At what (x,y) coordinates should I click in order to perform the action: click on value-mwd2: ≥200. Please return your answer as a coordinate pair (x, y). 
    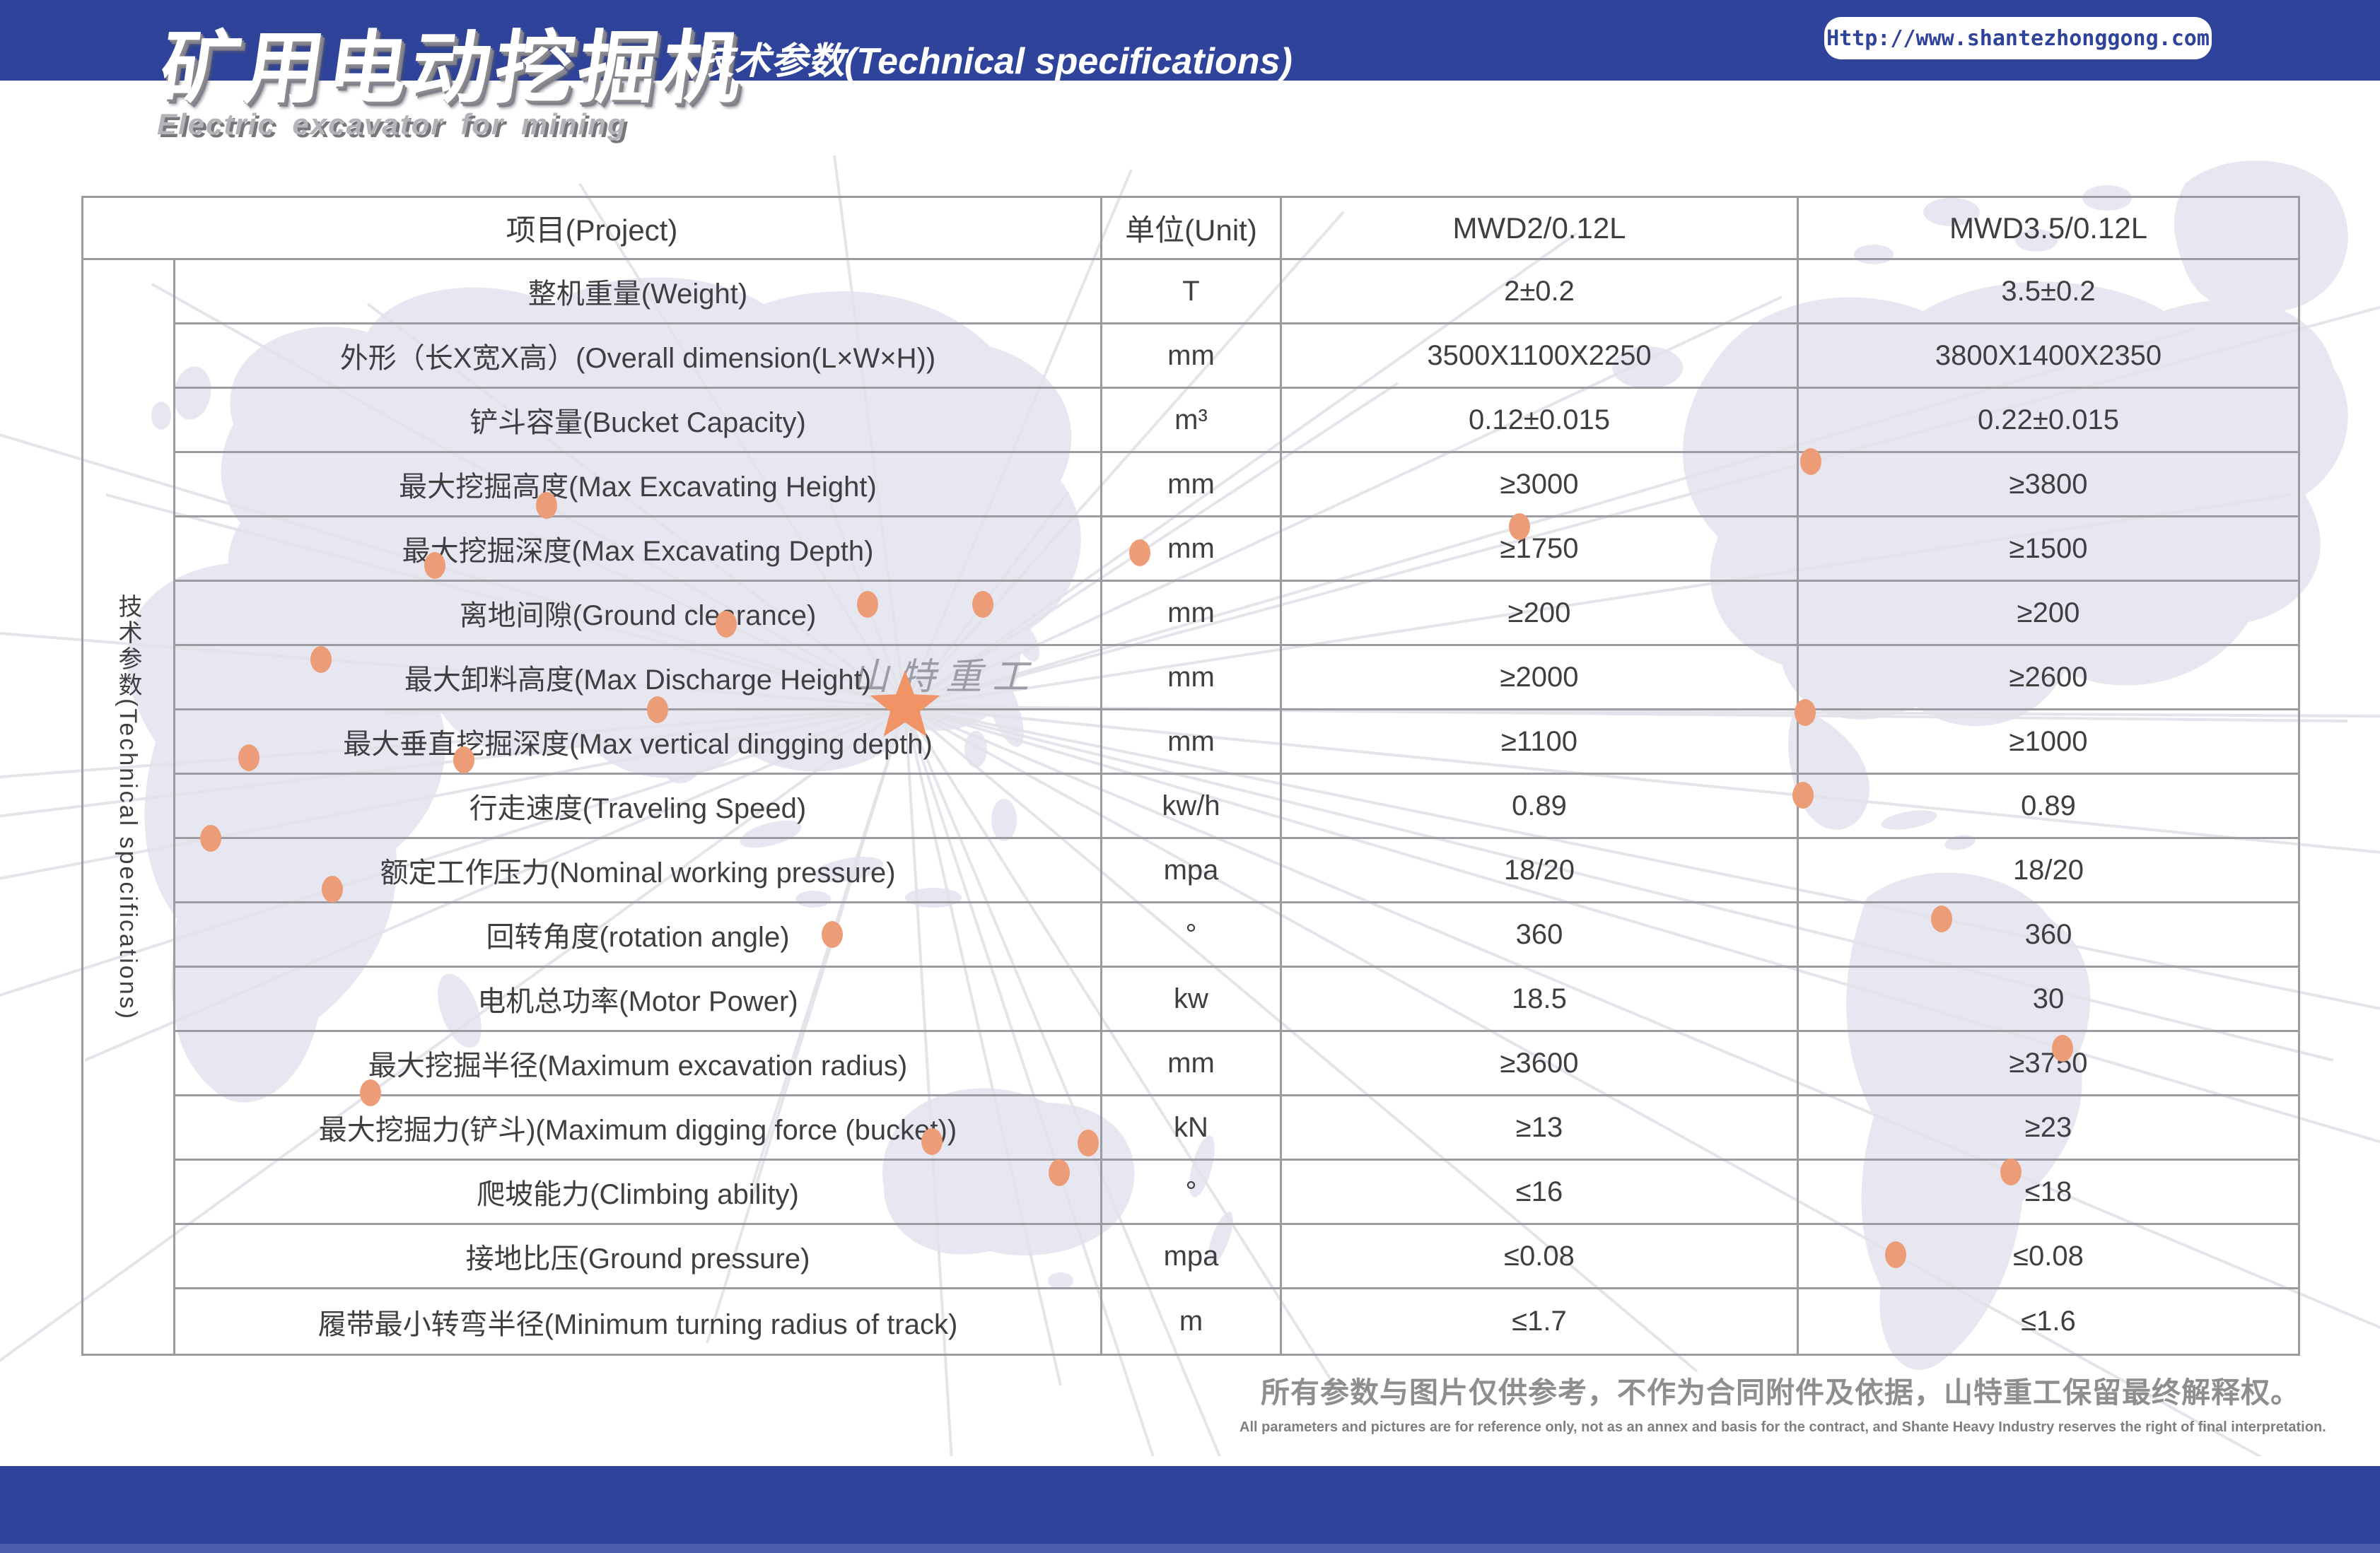
    Looking at the image, I should click on (1541, 614).